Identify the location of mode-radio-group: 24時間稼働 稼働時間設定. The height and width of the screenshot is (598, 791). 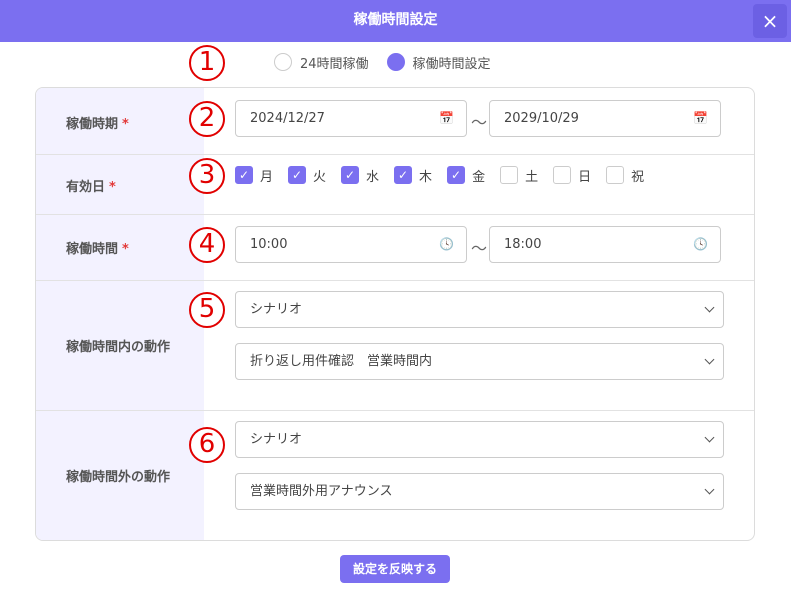
(391, 62).